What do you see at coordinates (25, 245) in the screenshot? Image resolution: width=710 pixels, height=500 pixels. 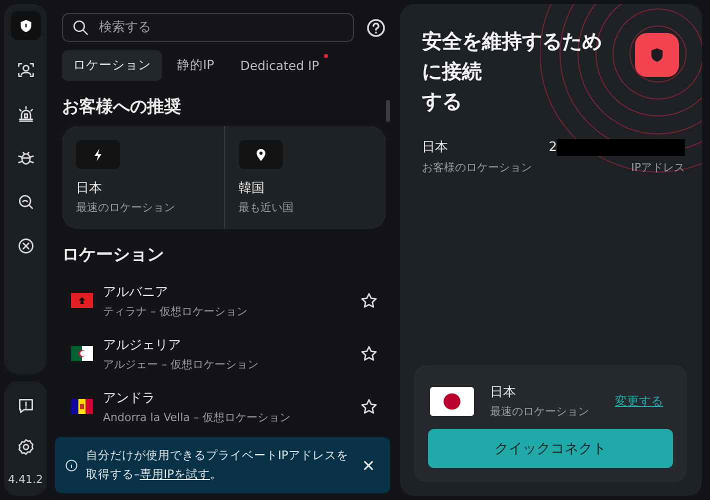 I see `block-icon` at bounding box center [25, 245].